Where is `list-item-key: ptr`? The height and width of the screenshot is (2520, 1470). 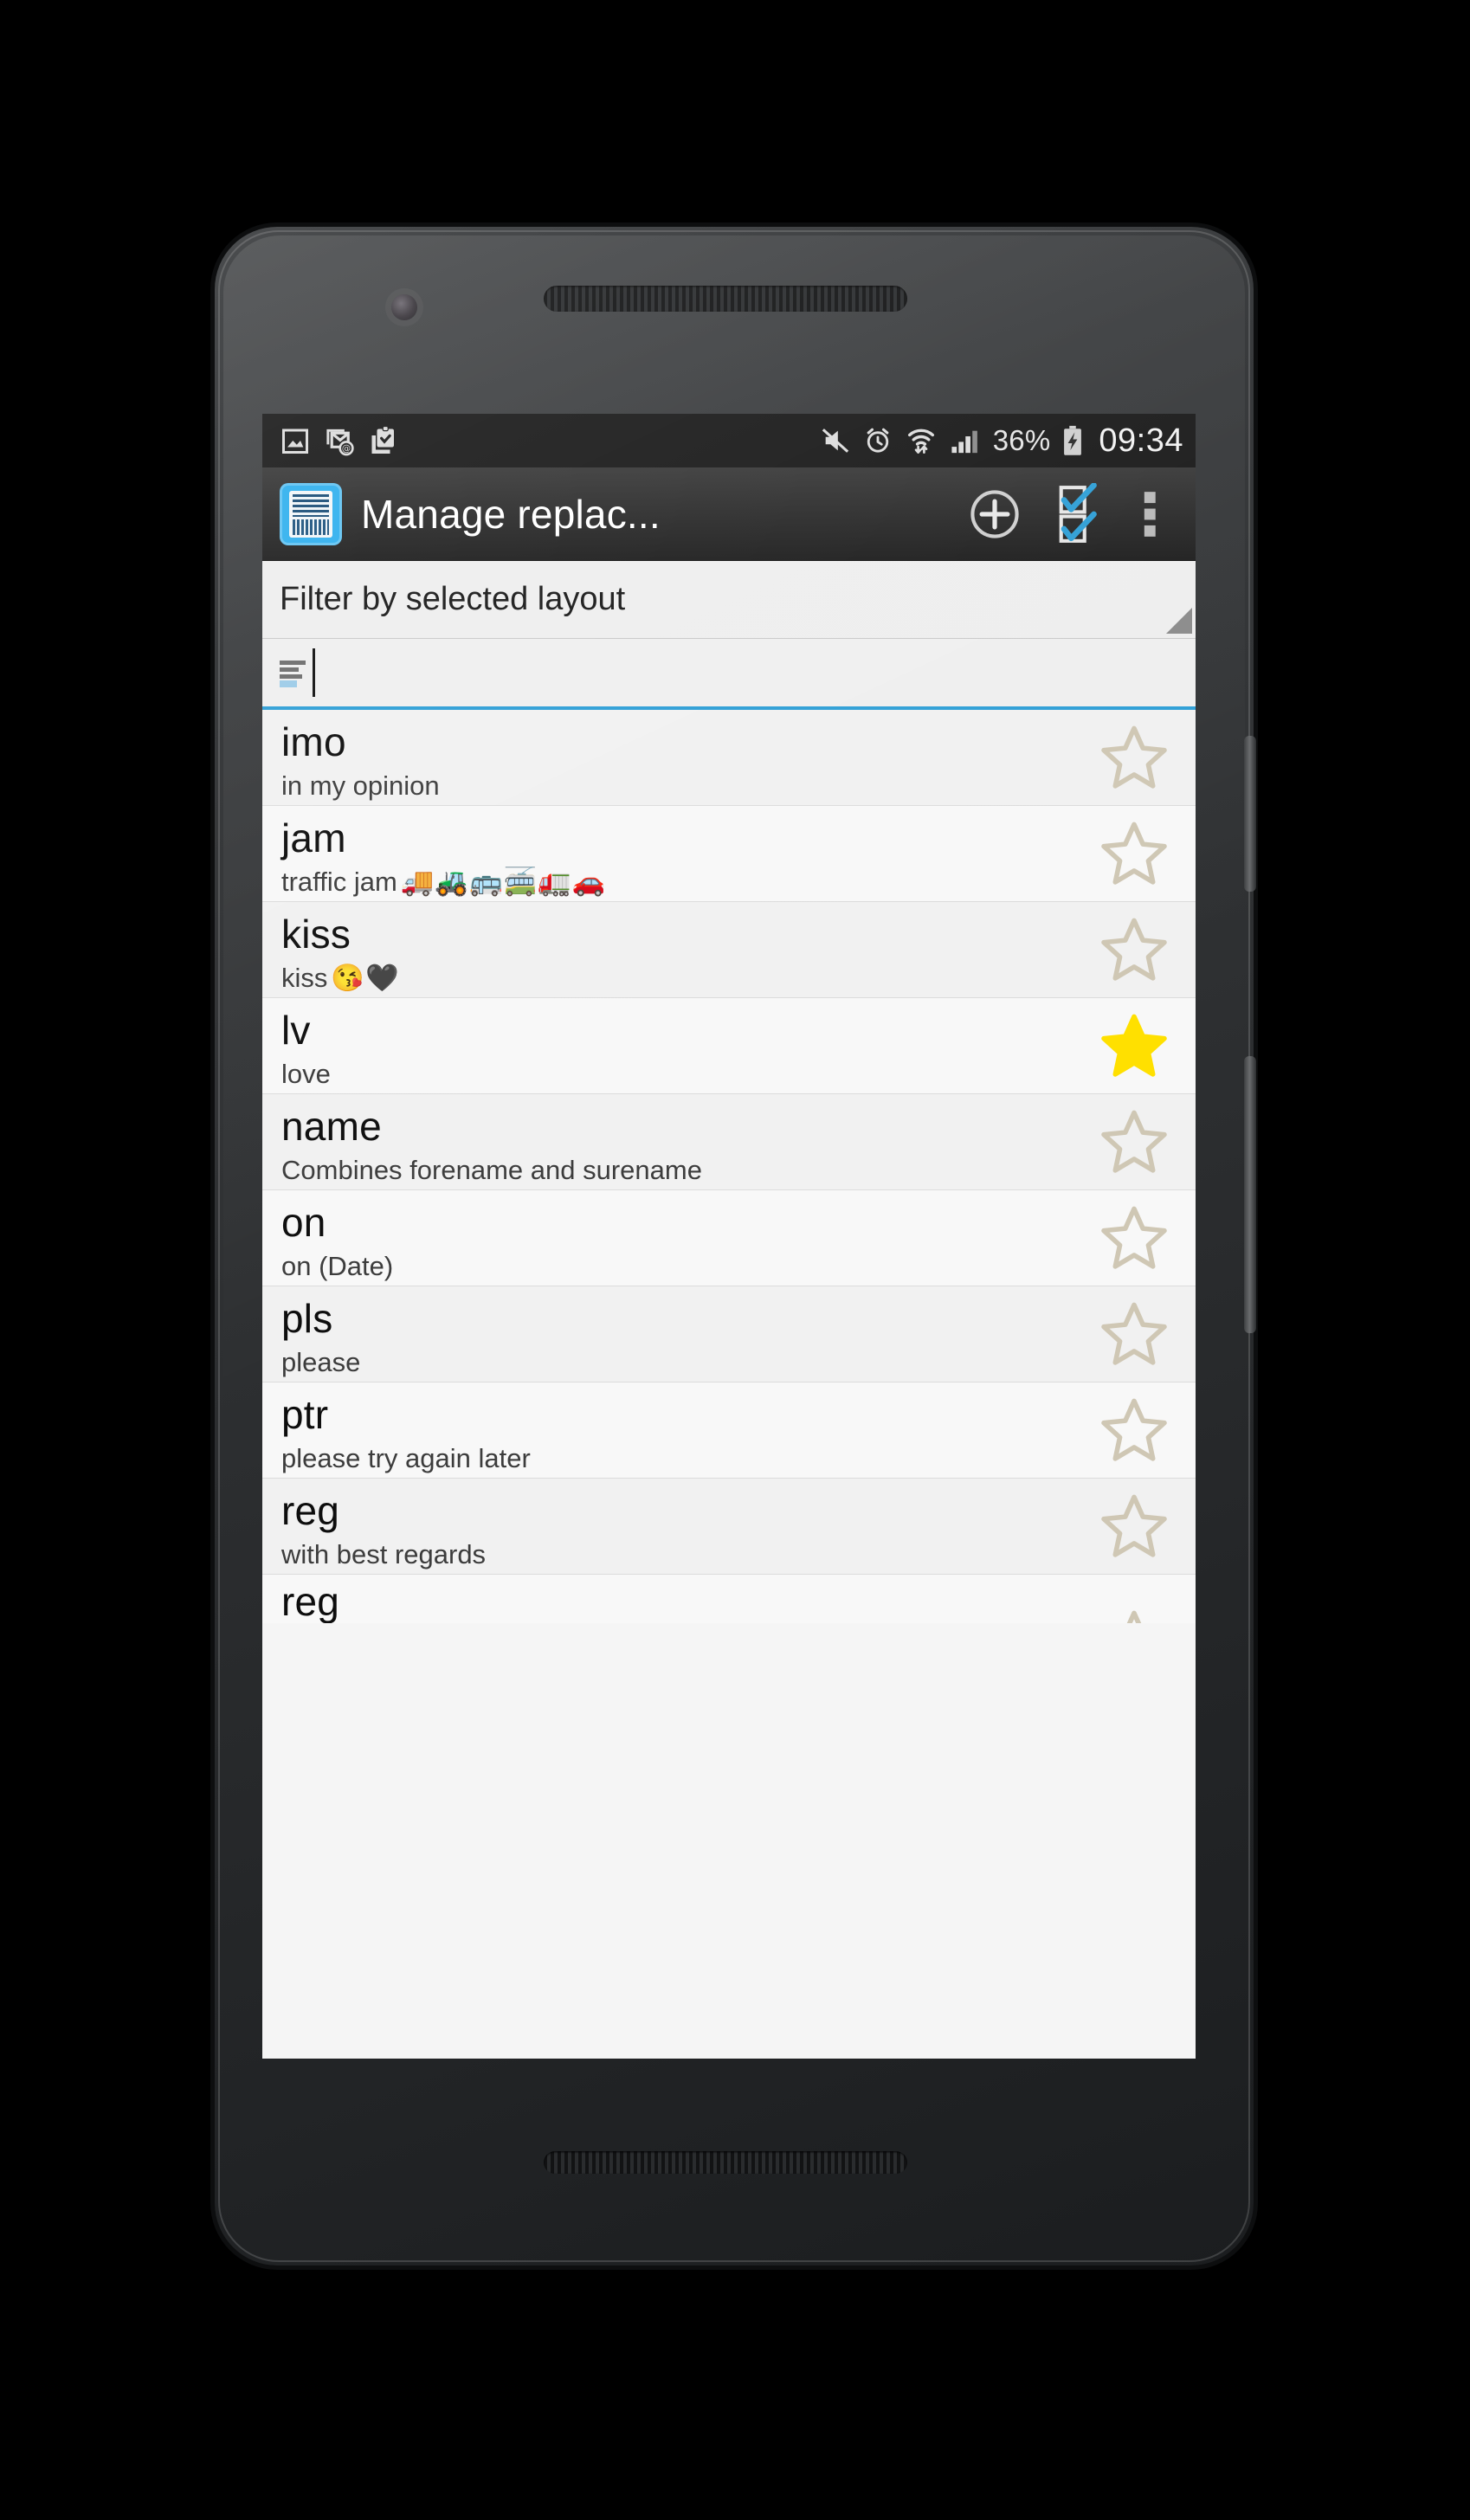
list-item-key: ptr is located at coordinates (305, 1415).